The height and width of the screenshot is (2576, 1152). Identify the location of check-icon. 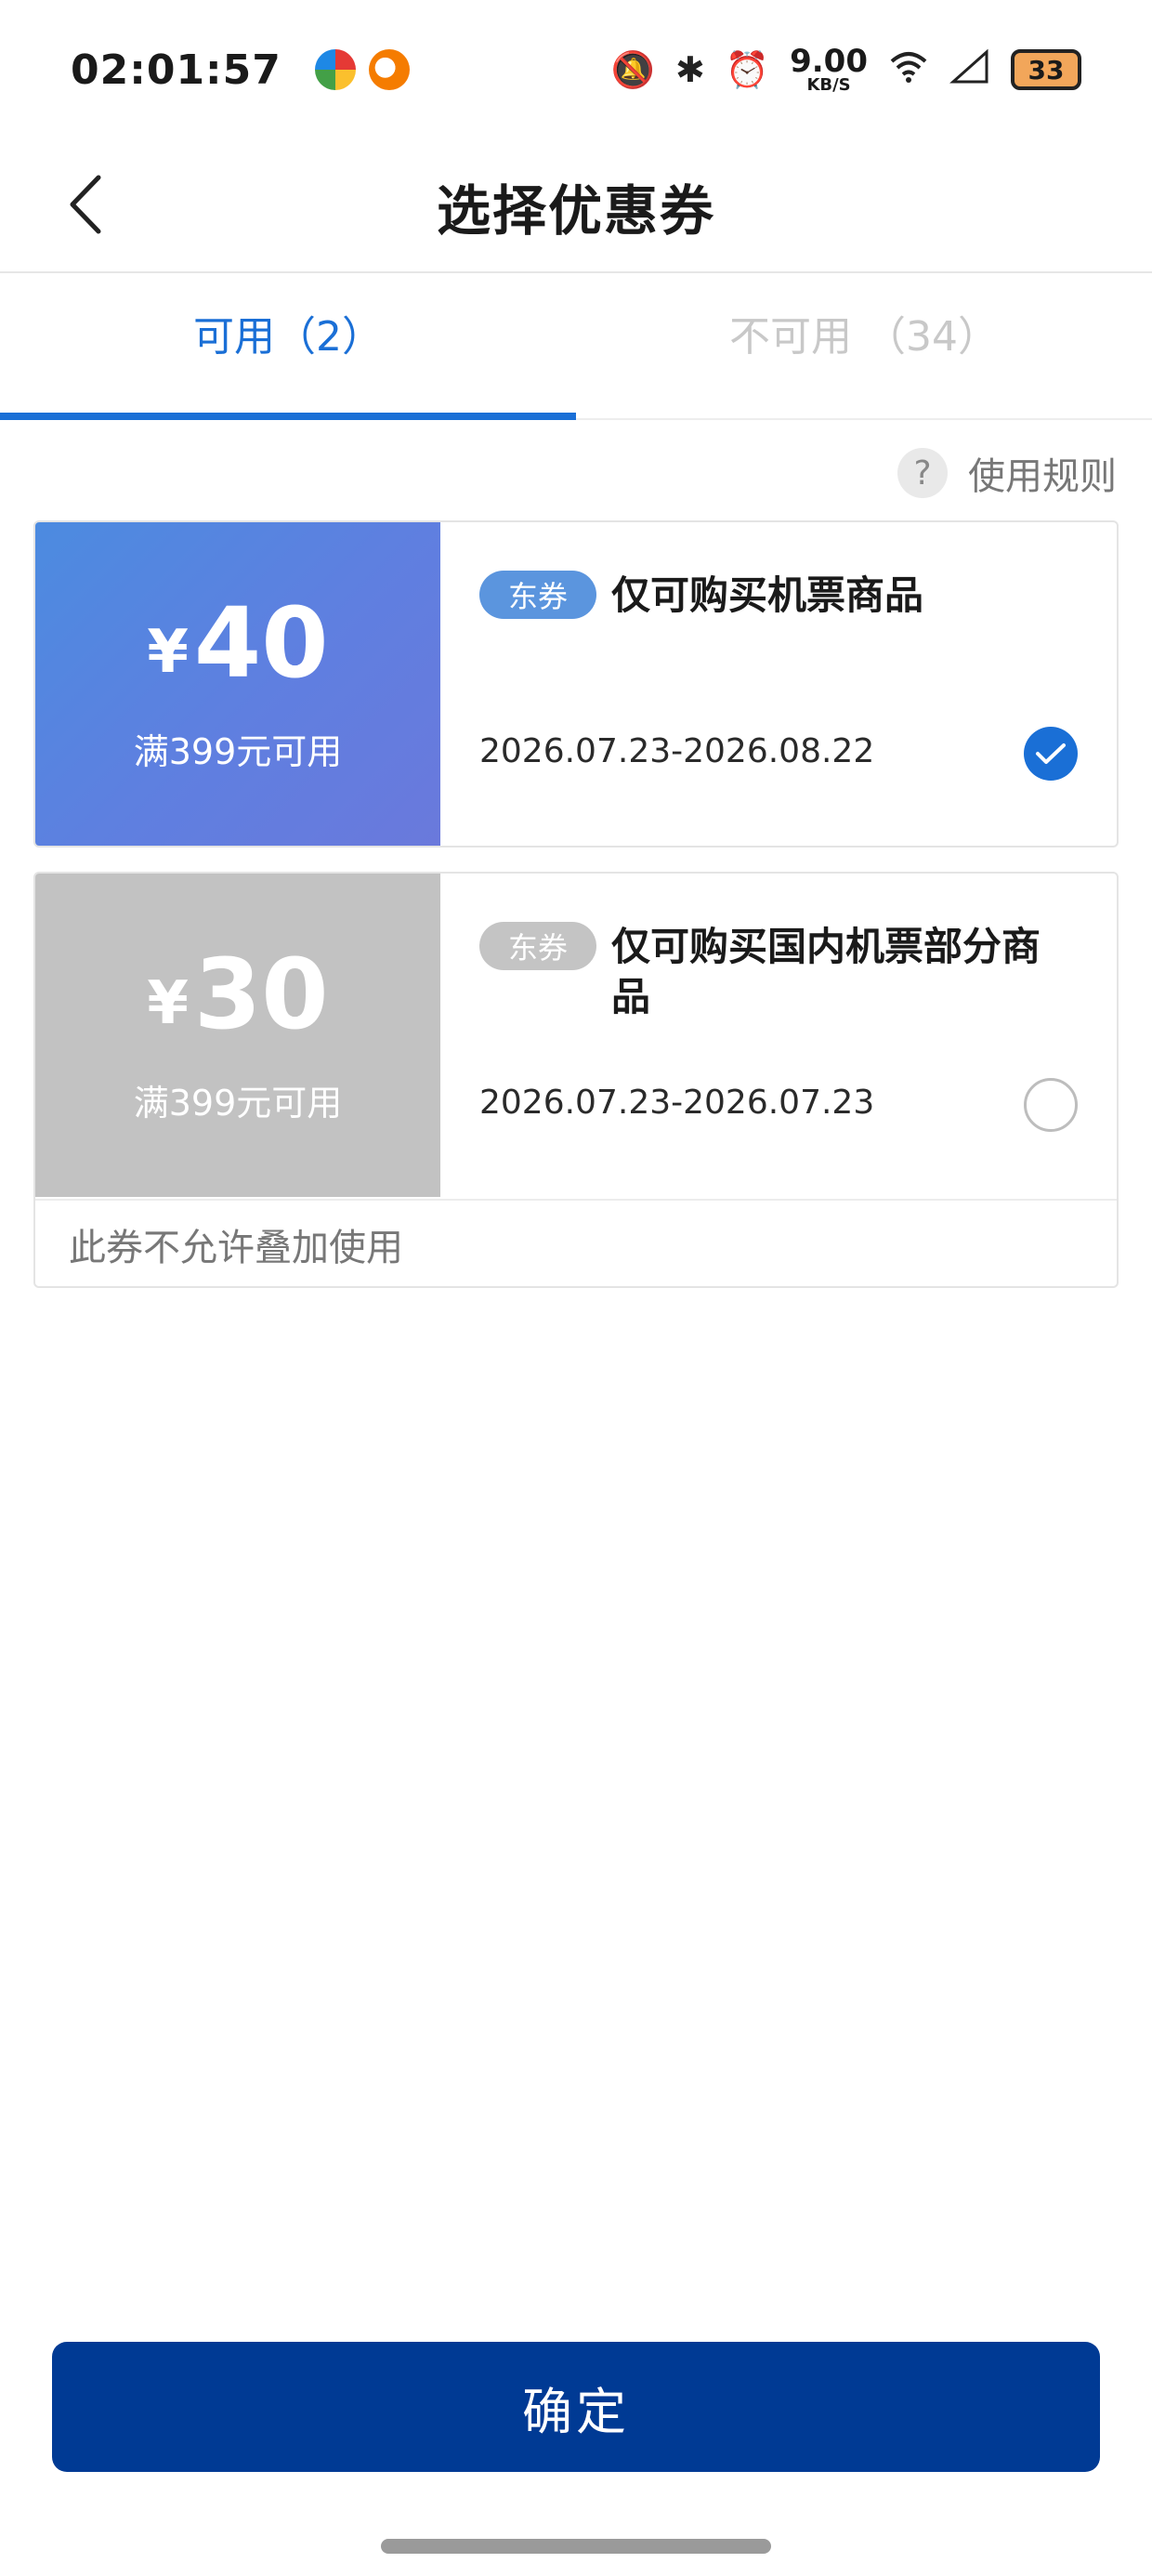
(1051, 753).